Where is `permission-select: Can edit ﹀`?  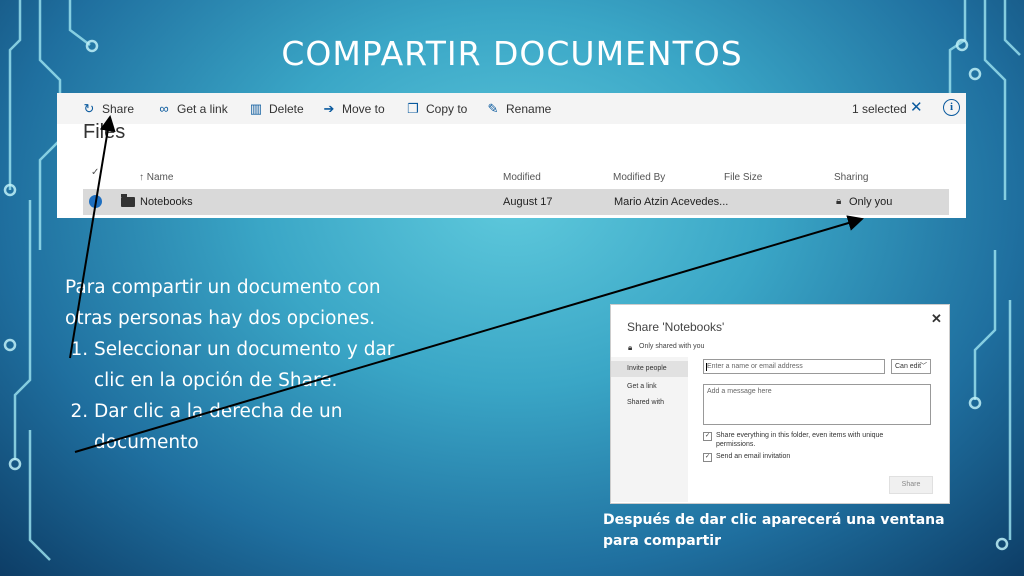 permission-select: Can edit ﹀ is located at coordinates (911, 366).